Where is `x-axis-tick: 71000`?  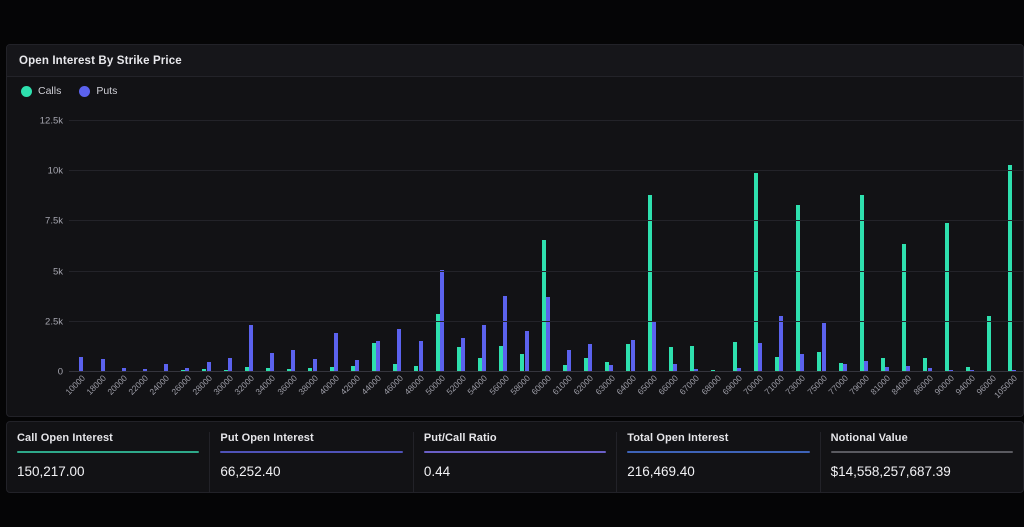
x-axis-tick: 71000 is located at coordinates (774, 385).